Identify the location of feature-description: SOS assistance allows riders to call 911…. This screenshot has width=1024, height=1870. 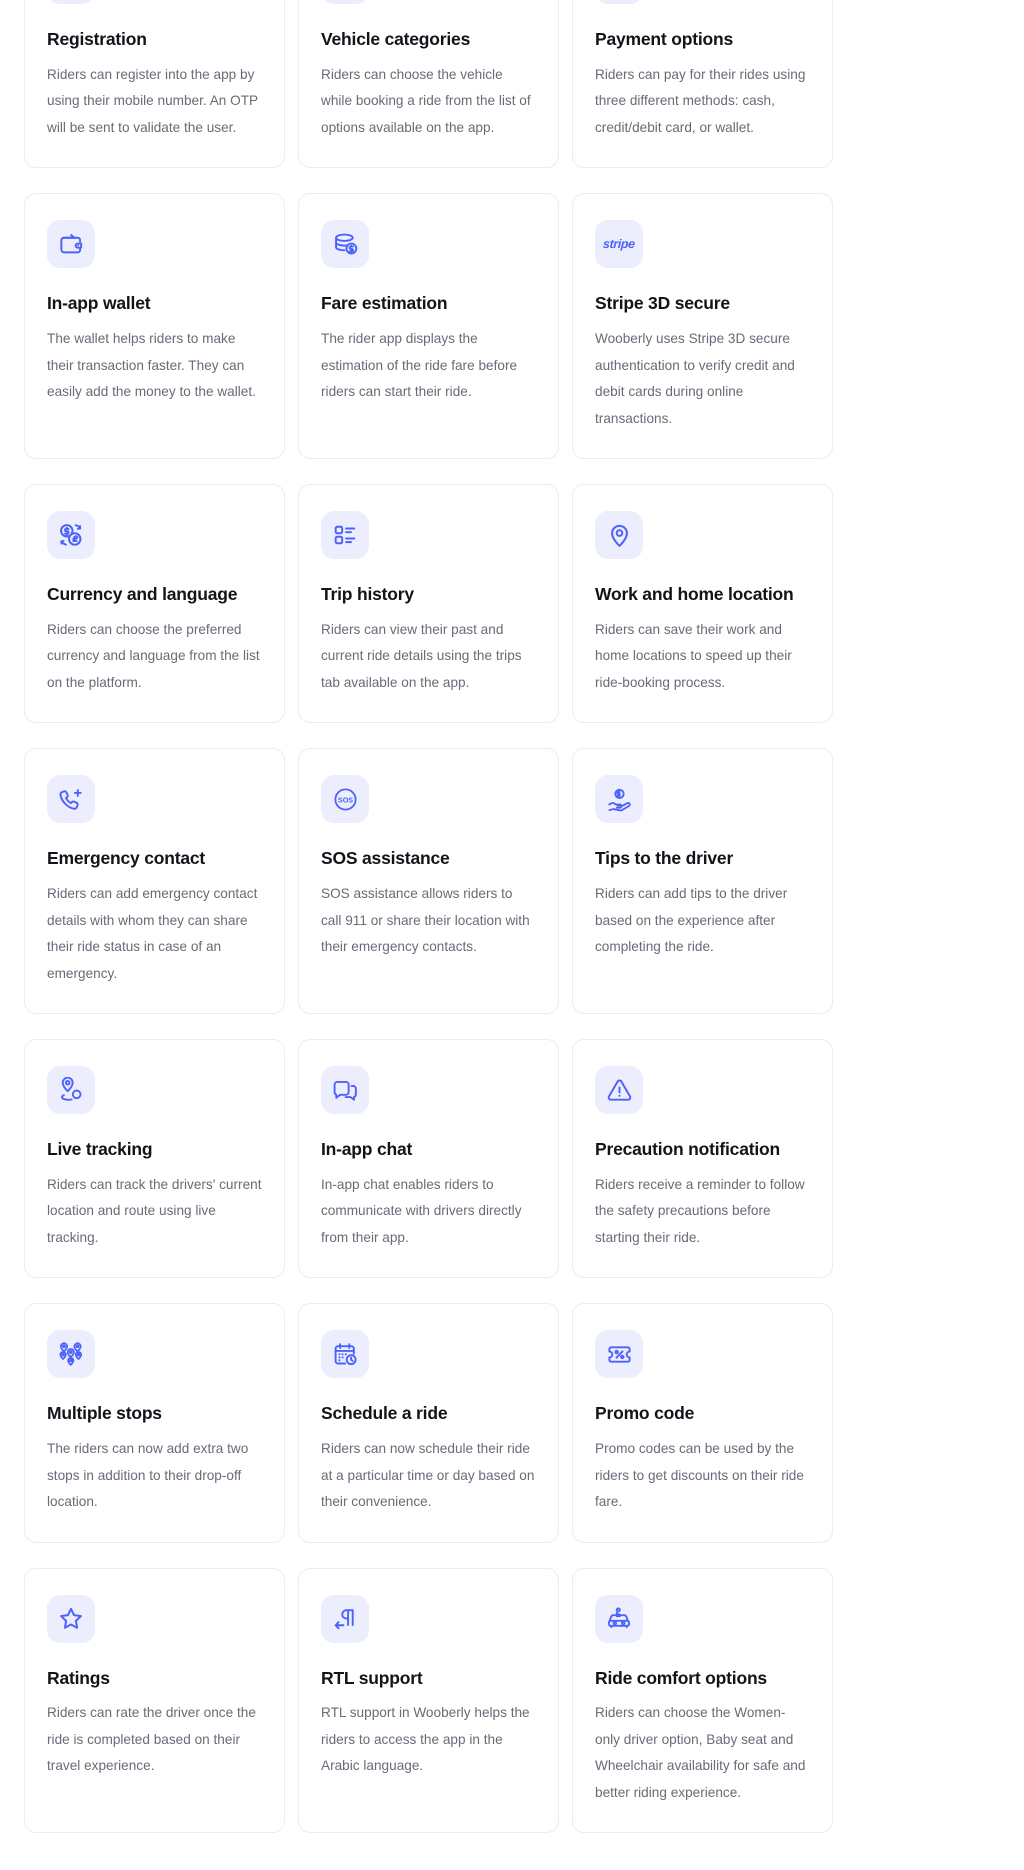
(425, 920).